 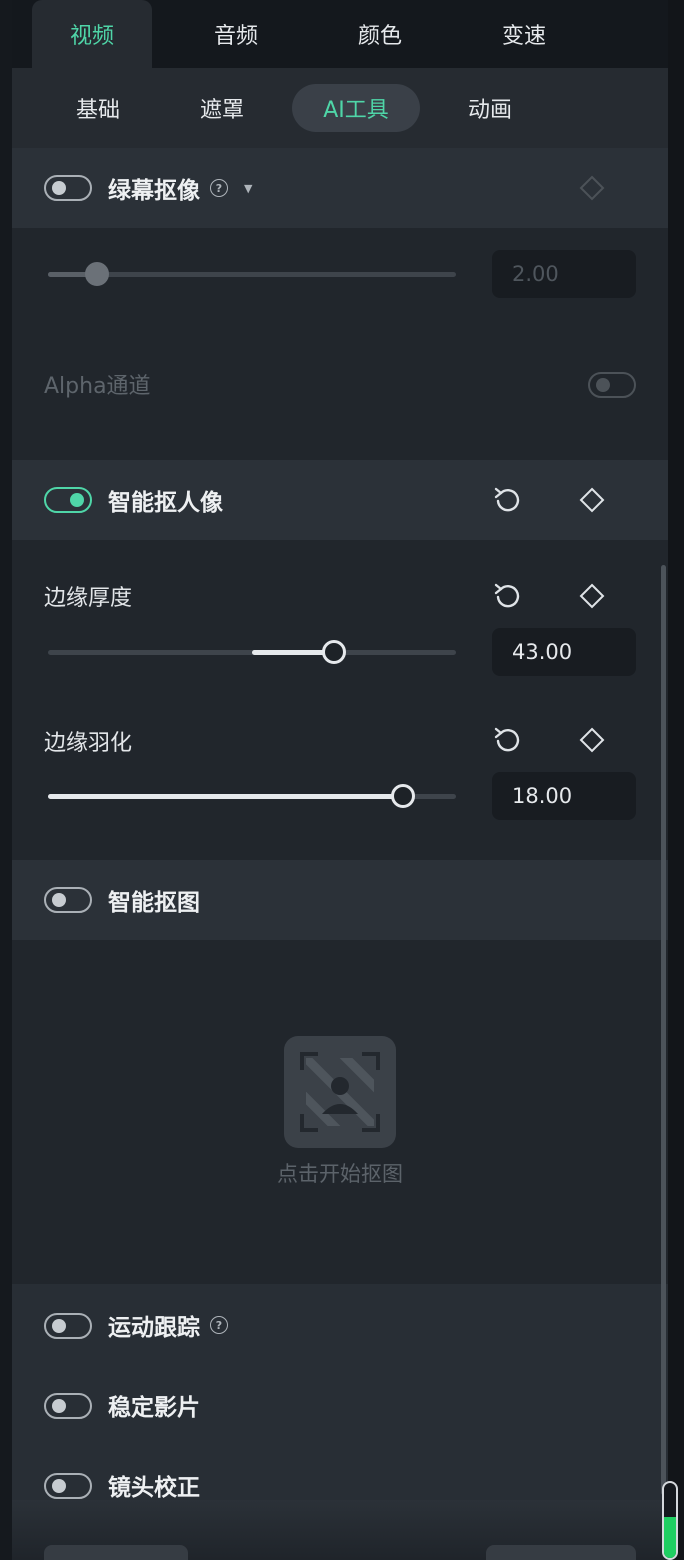 I want to click on edge-thickness-value: 43.00, so click(x=564, y=652).